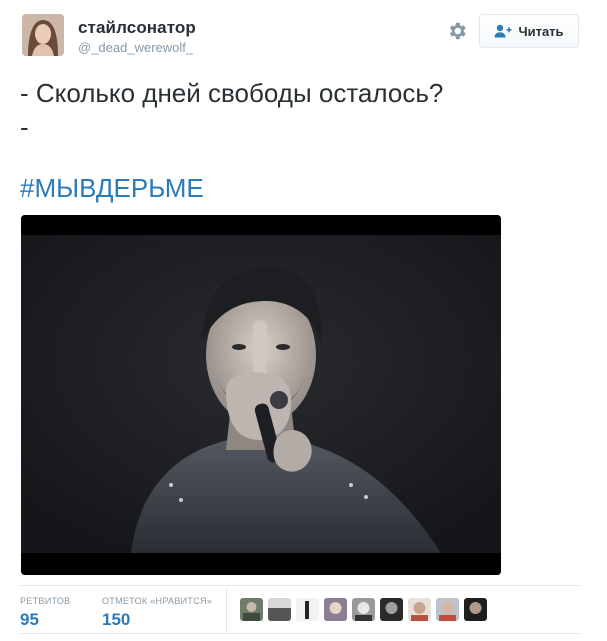 The image size is (607, 641). What do you see at coordinates (45, 620) in the screenshot?
I see `retweets-count: 95` at bounding box center [45, 620].